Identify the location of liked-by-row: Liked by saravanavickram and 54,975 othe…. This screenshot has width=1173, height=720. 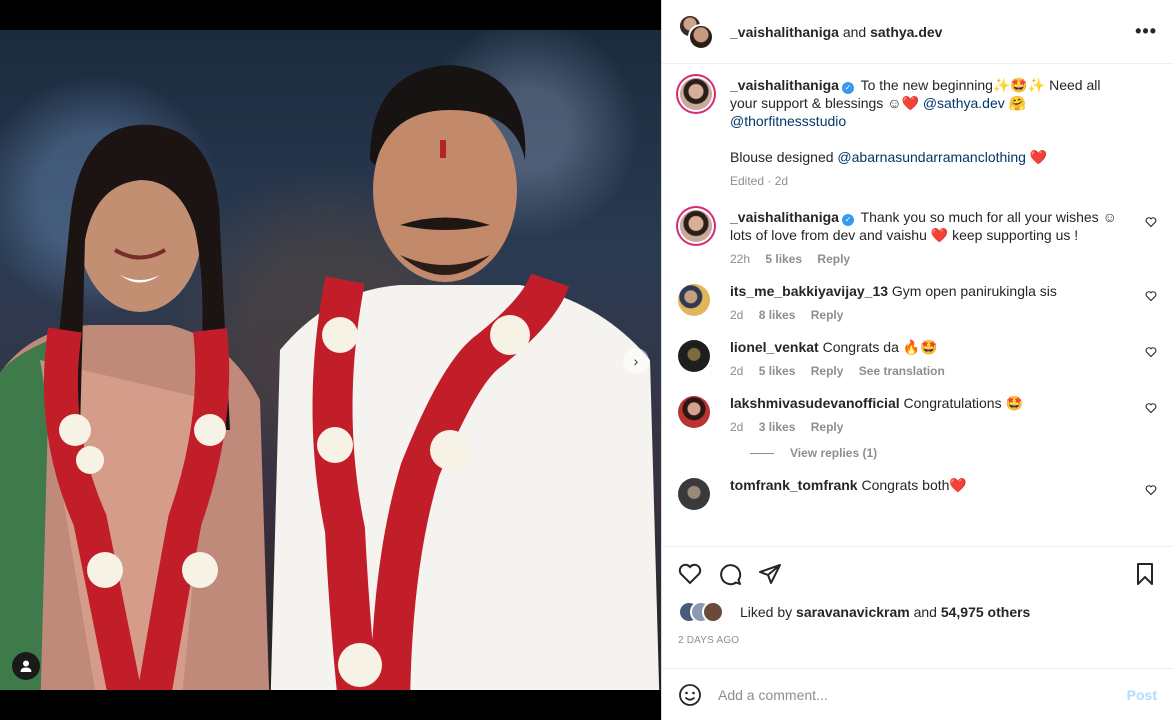
(917, 612).